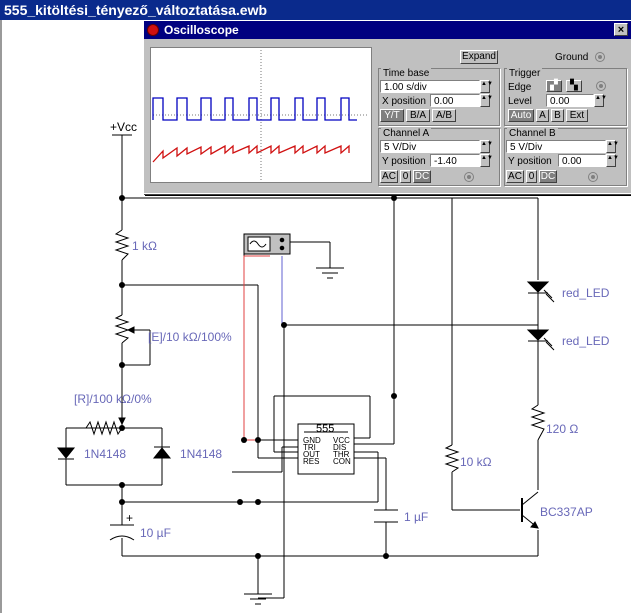 This screenshot has height=613, width=631. I want to click on timebase-spinner: ▲▼, so click(486, 86).